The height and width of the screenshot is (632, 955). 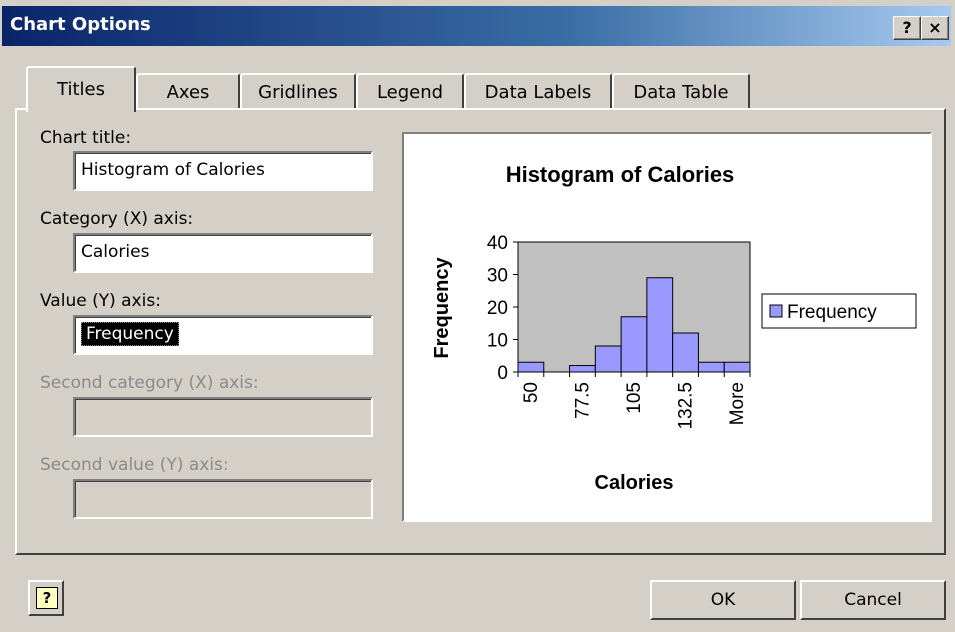 I want to click on y-tick-label: 0, so click(x=502, y=373).